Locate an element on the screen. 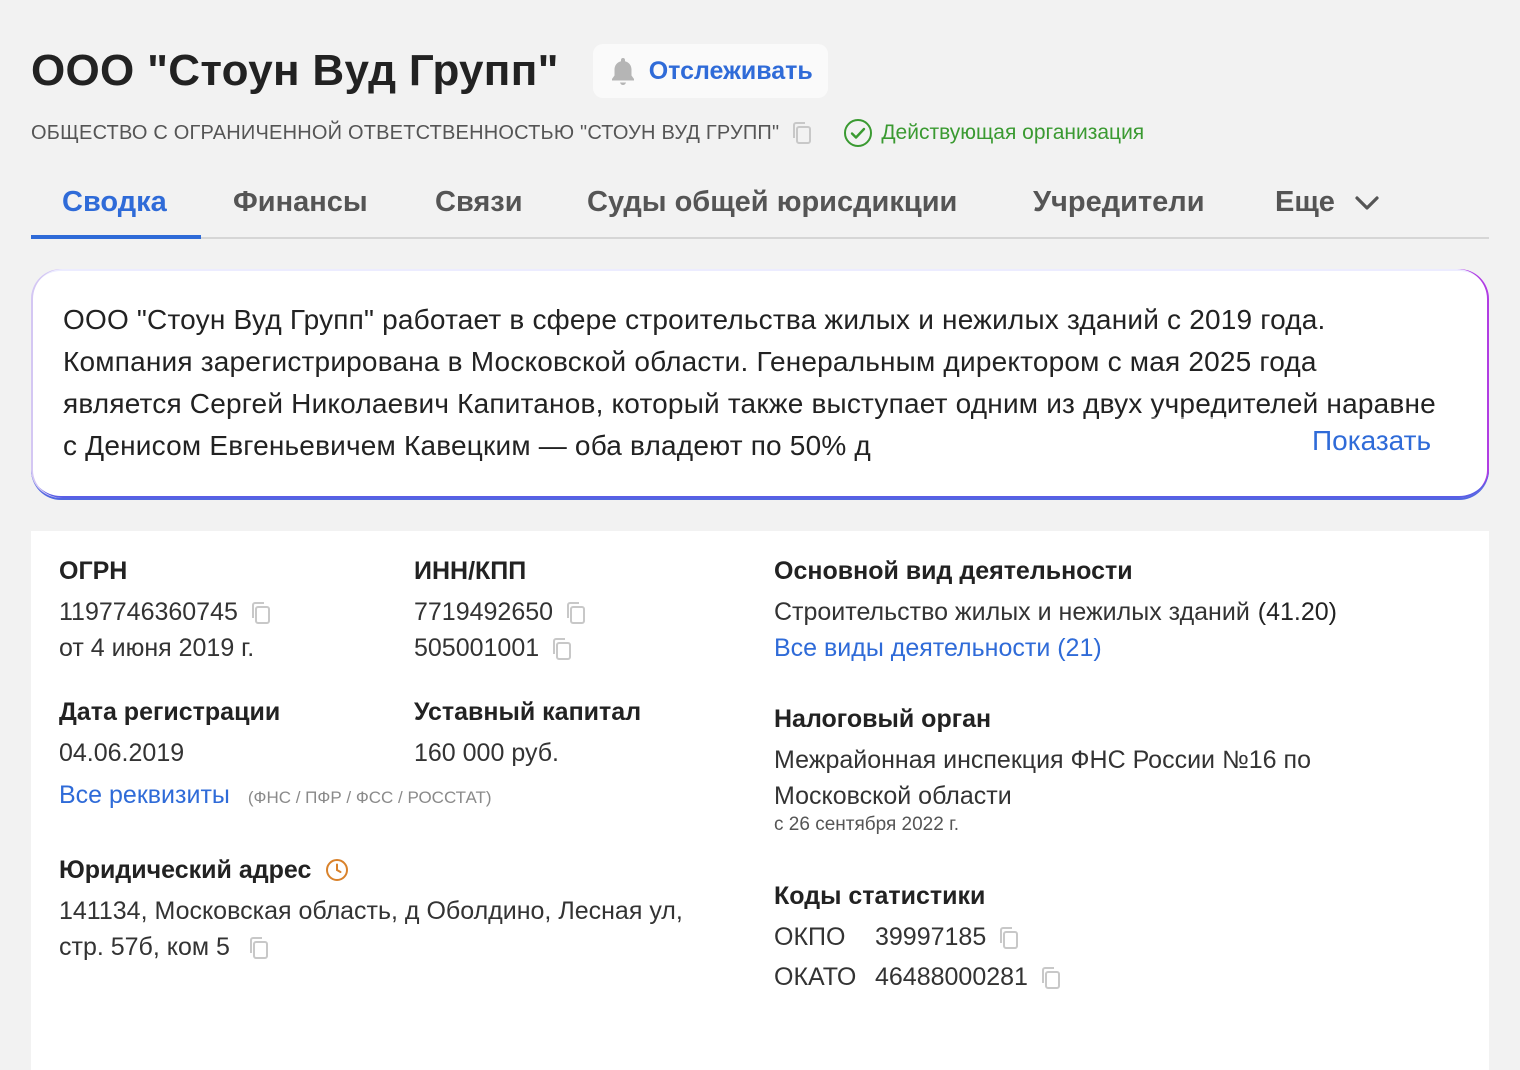  inn-kpp-block: ИНН/КПП 7719492650 505001001 is located at coordinates (500, 611).